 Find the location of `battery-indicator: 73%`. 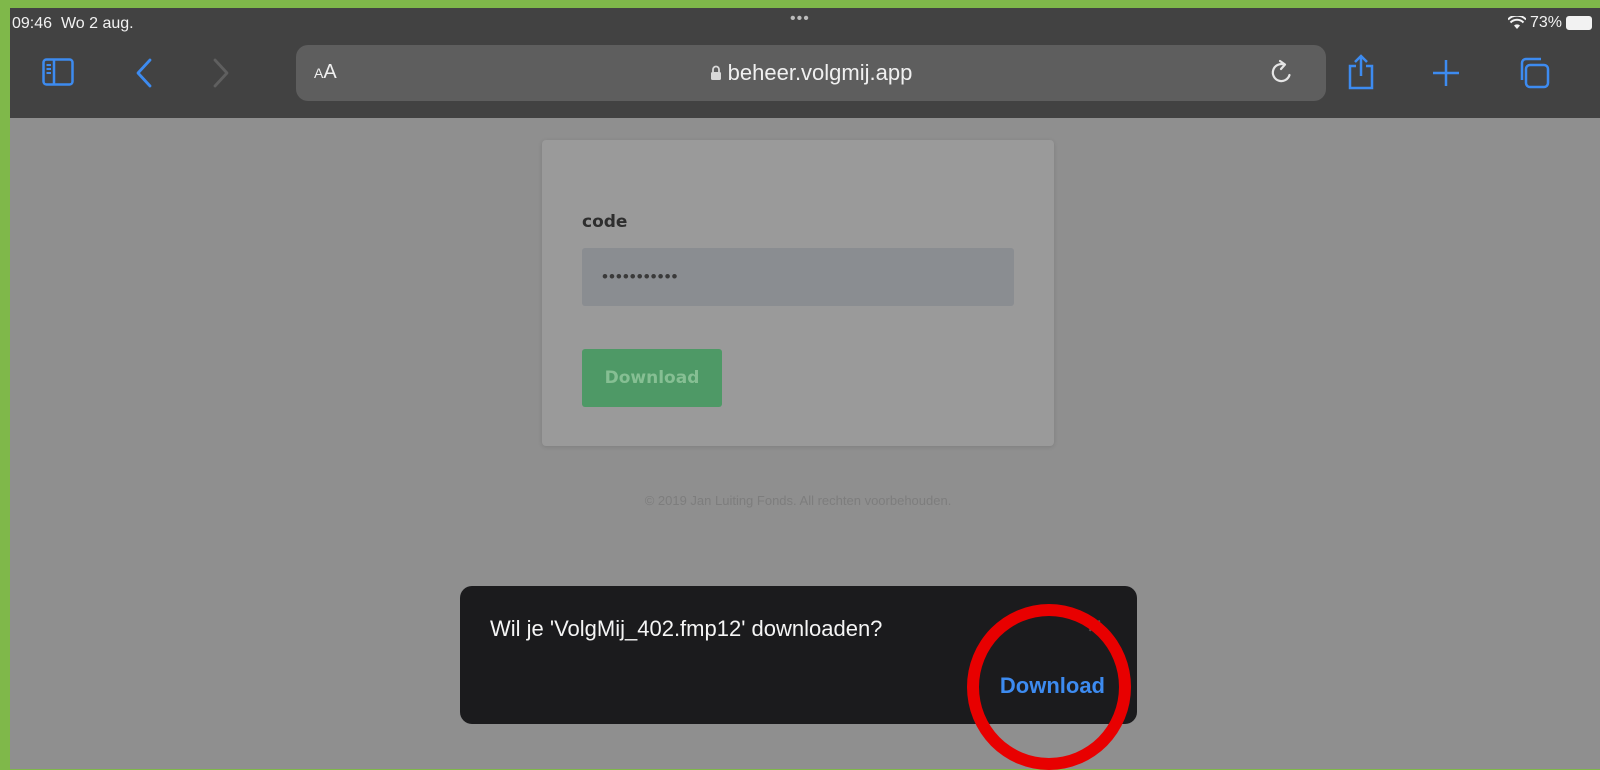

battery-indicator: 73% is located at coordinates (1549, 23).